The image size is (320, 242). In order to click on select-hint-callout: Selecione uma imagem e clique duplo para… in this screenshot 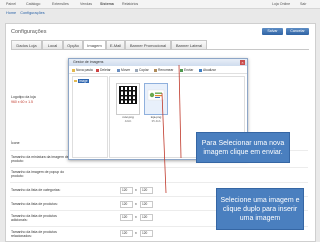, I will do `click(260, 209)`.